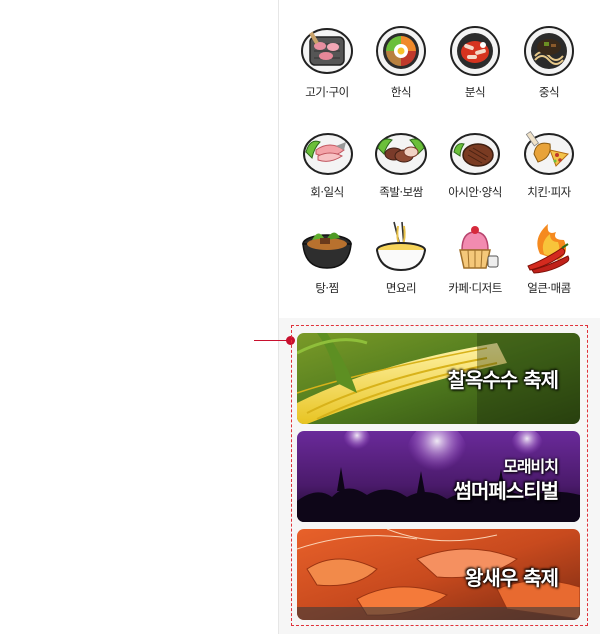 Image resolution: width=600 pixels, height=634 pixels. I want to click on category-label: 분식, so click(475, 92).